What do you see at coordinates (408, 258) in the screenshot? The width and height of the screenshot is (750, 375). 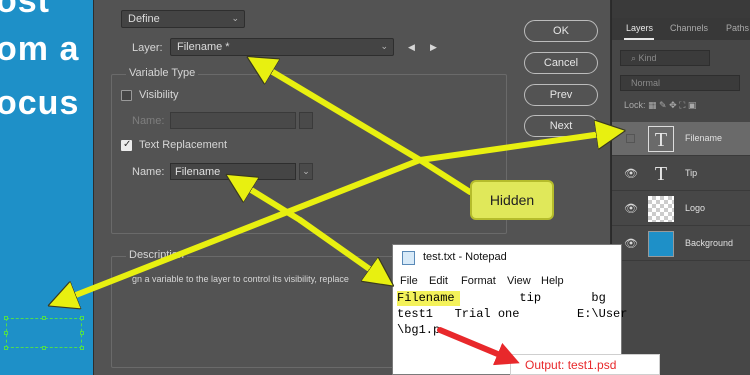 I see `notepad-icon` at bounding box center [408, 258].